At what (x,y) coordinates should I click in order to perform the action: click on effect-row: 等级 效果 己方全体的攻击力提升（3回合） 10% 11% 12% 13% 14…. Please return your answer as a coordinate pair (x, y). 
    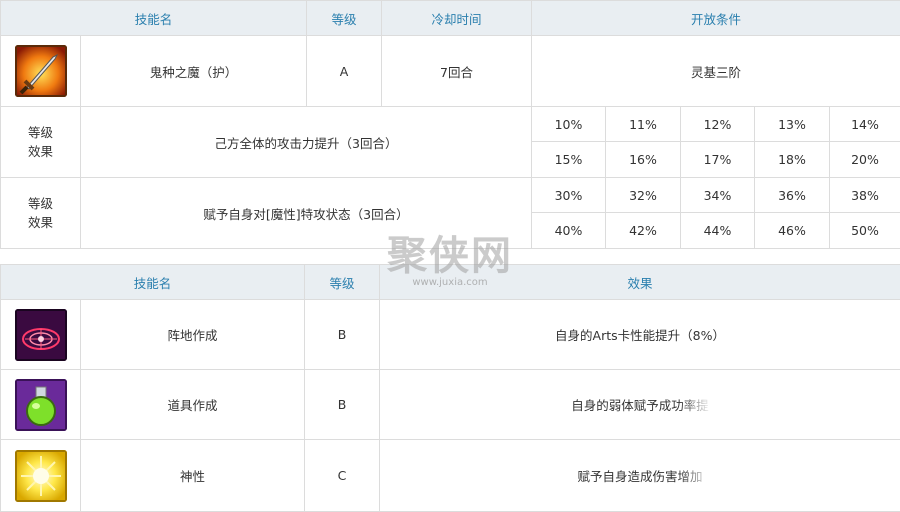
    Looking at the image, I should click on (450, 124).